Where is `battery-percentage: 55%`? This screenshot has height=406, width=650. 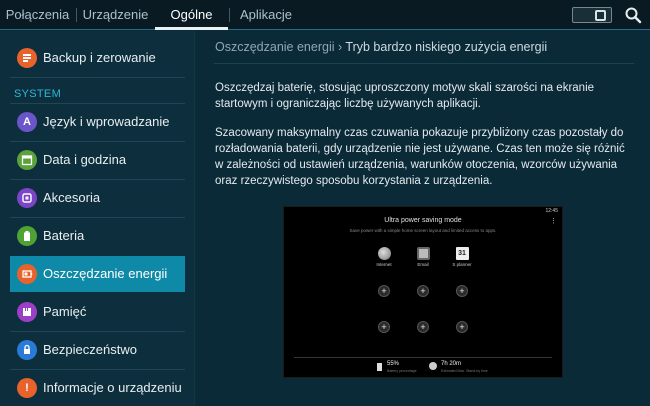 battery-percentage: 55% is located at coordinates (393, 364).